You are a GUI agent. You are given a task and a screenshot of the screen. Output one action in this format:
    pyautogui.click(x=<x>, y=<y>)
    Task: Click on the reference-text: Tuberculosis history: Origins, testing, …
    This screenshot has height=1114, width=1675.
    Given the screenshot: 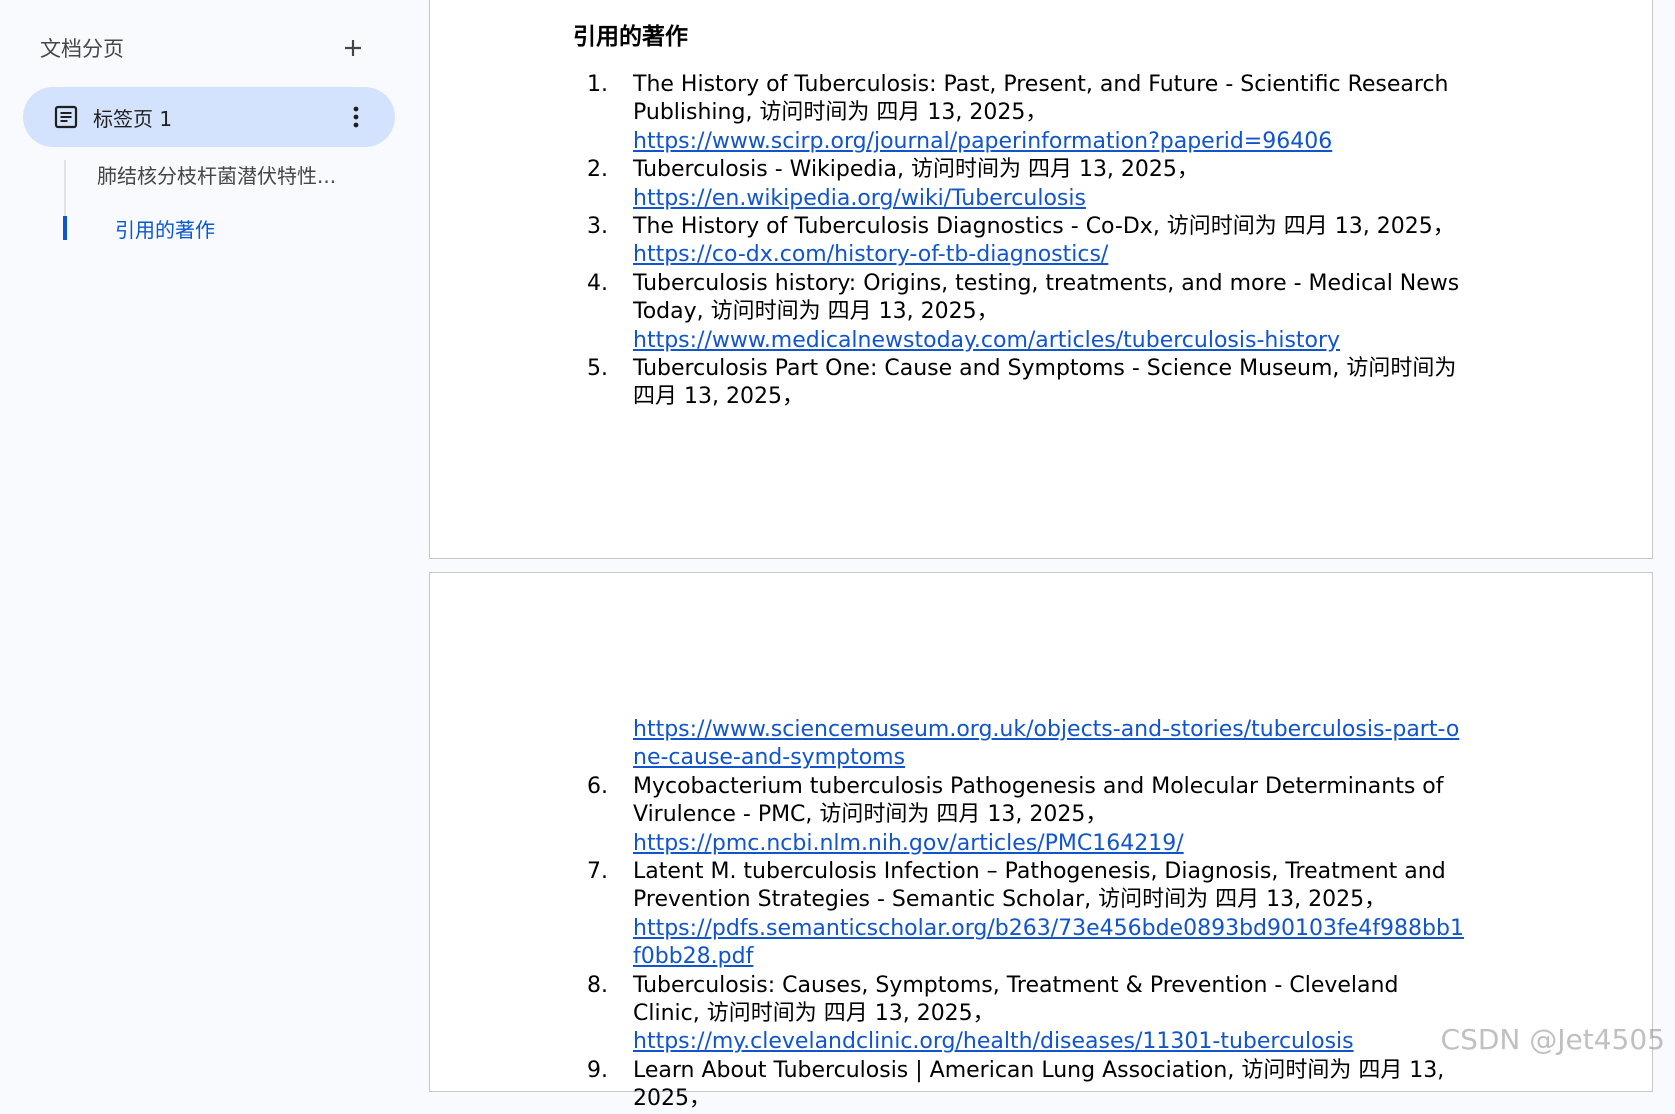 What is the action you would take?
    pyautogui.click(x=1046, y=297)
    